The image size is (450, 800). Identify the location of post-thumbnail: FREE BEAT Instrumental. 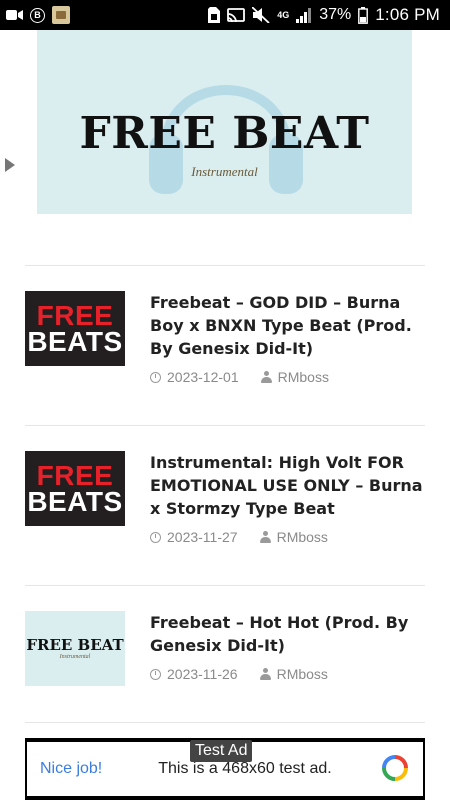
(75, 648).